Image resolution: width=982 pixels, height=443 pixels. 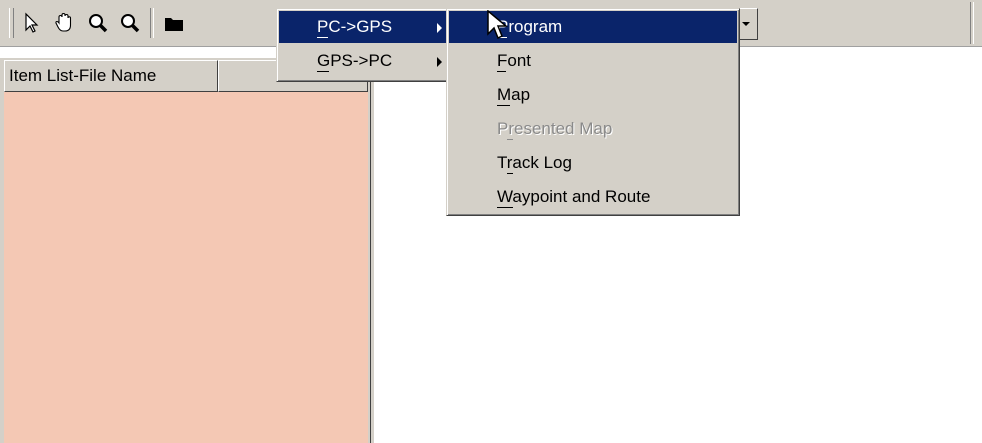 What do you see at coordinates (152, 23) in the screenshot?
I see `toolbar-separator` at bounding box center [152, 23].